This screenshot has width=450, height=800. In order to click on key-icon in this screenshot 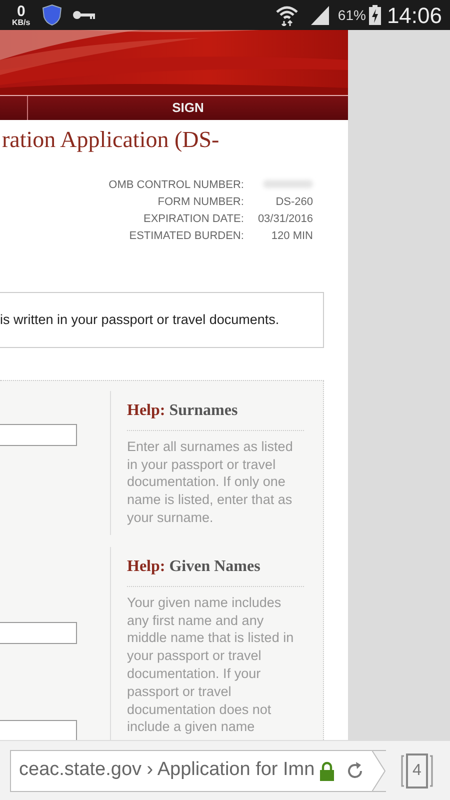, I will do `click(84, 15)`.